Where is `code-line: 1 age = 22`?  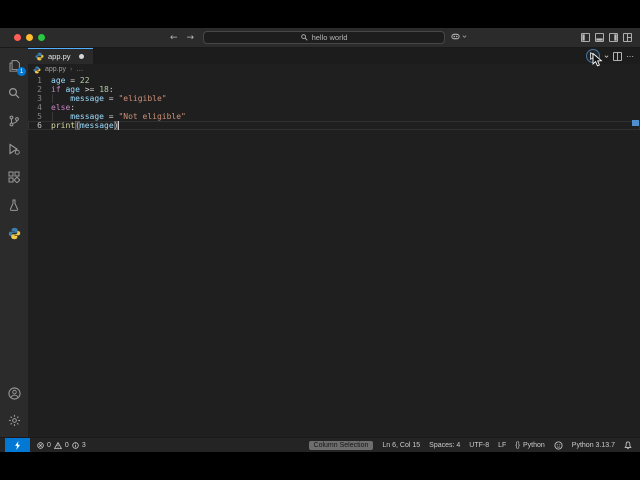
code-line: 1 age = 22 is located at coordinates (334, 80).